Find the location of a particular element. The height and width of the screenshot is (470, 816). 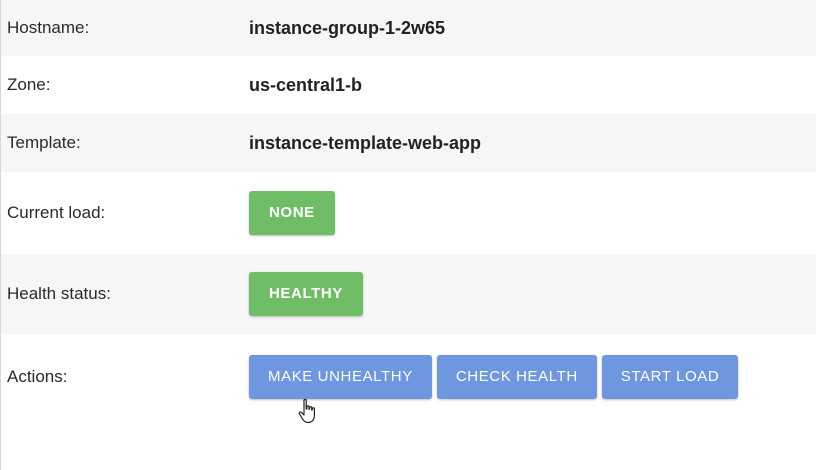

make-unhealthy-button: MAKE UNHEALTHY is located at coordinates (340, 377).